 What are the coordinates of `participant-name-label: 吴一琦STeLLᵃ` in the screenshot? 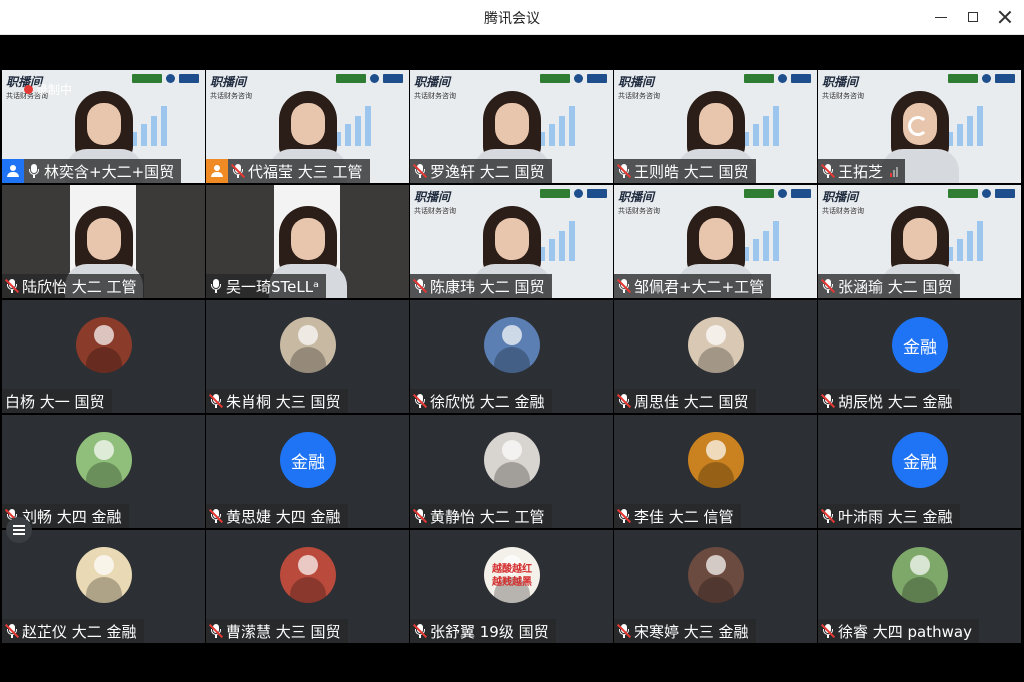 It's located at (266, 286).